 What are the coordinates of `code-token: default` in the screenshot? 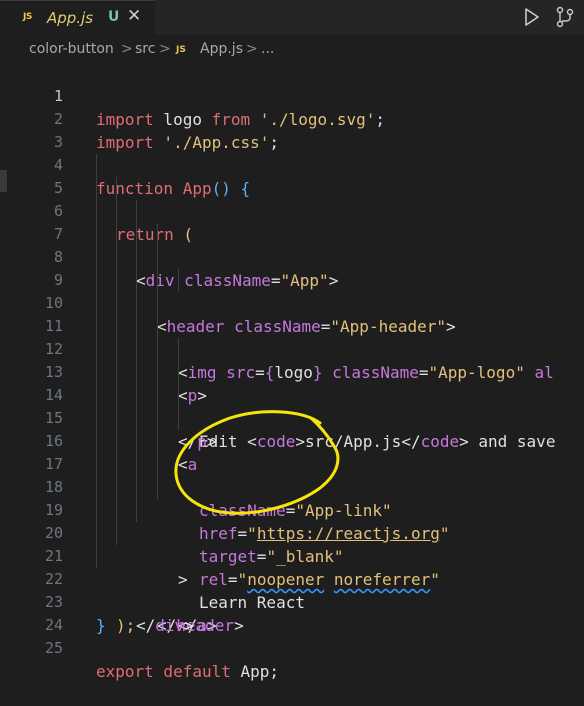 It's located at (192, 671).